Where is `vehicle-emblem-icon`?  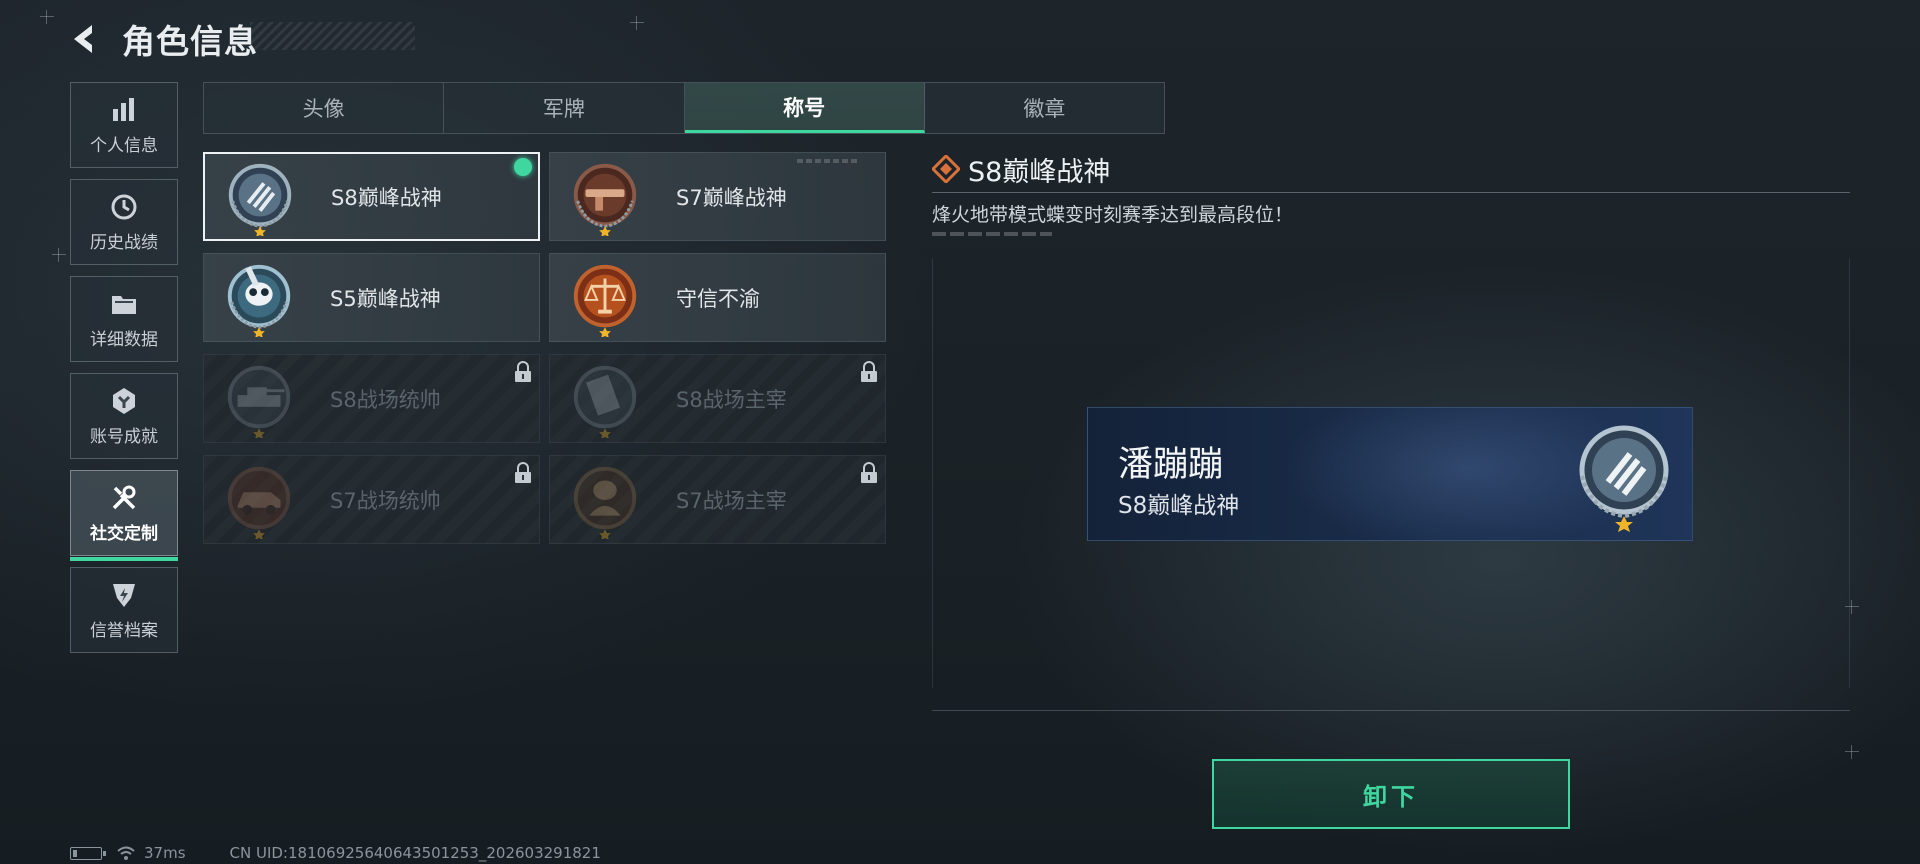
vehicle-emblem-icon is located at coordinates (259, 502).